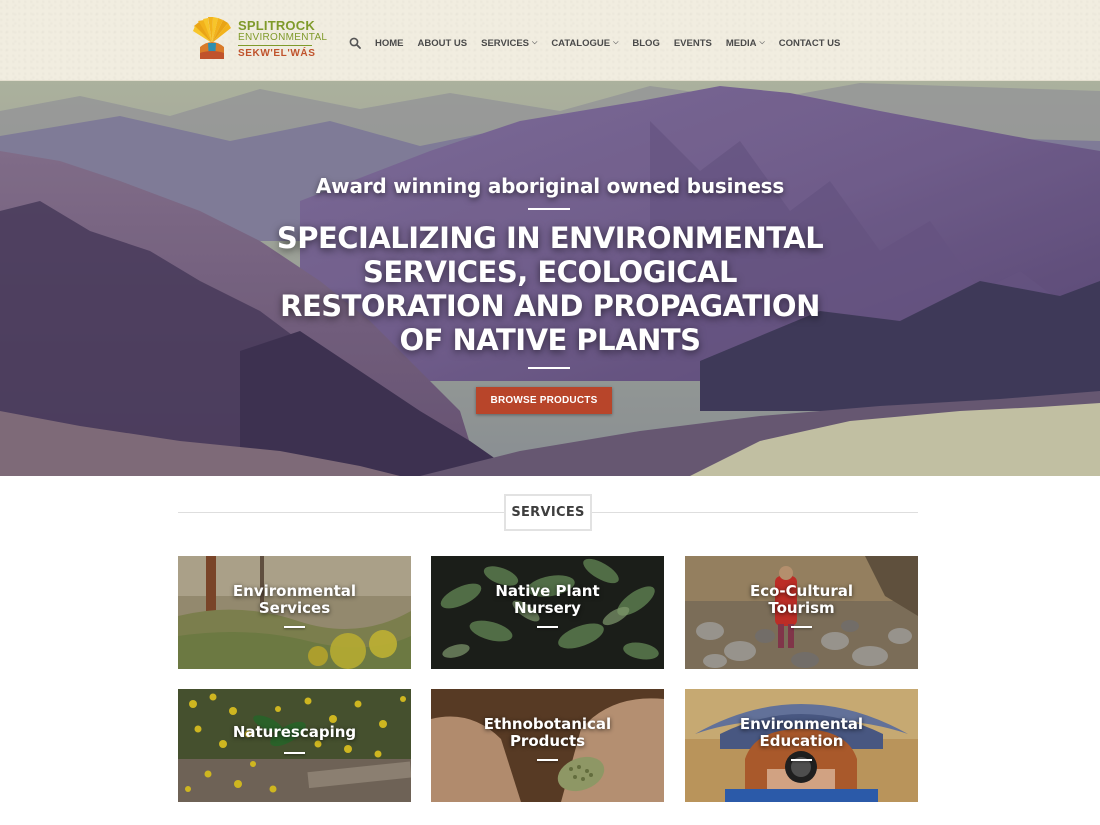 This screenshot has height=825, width=1100. I want to click on nav-item-blog: BLOG, so click(645, 43).